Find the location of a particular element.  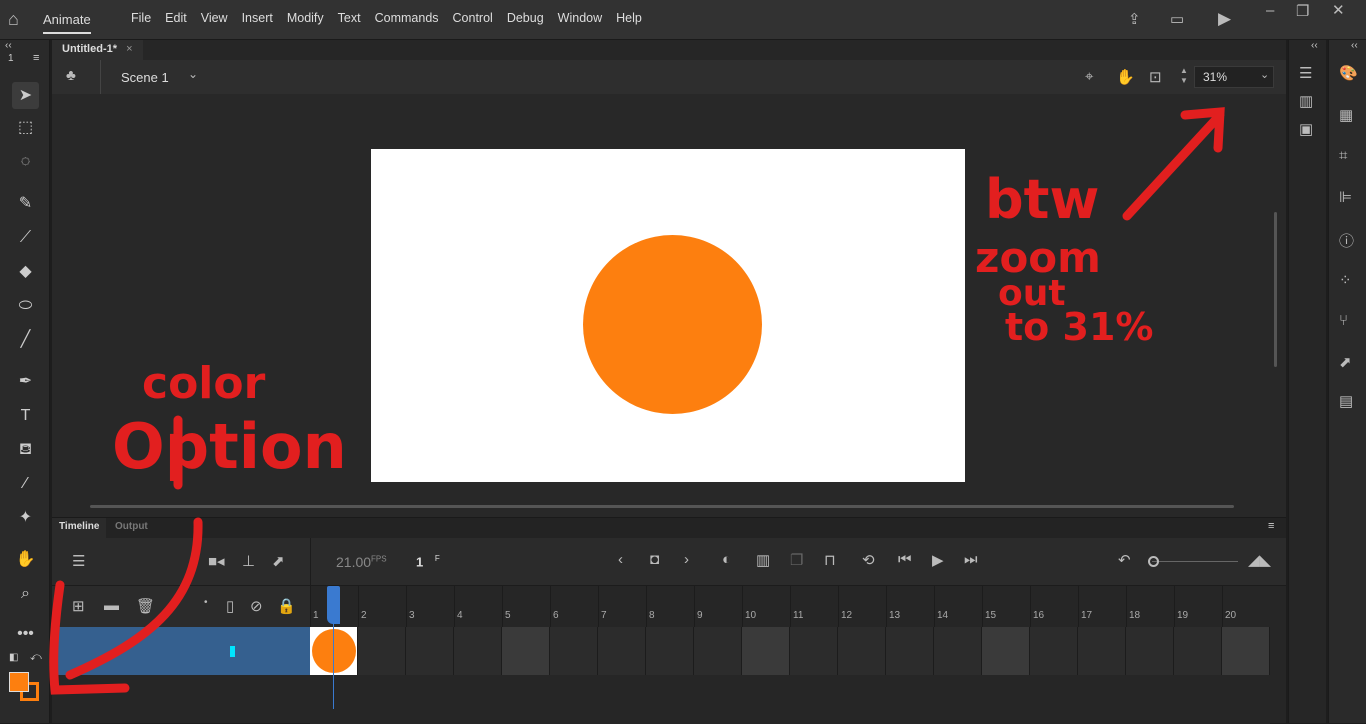

annotation-arrow-to-zoom is located at coordinates (1173, 164).